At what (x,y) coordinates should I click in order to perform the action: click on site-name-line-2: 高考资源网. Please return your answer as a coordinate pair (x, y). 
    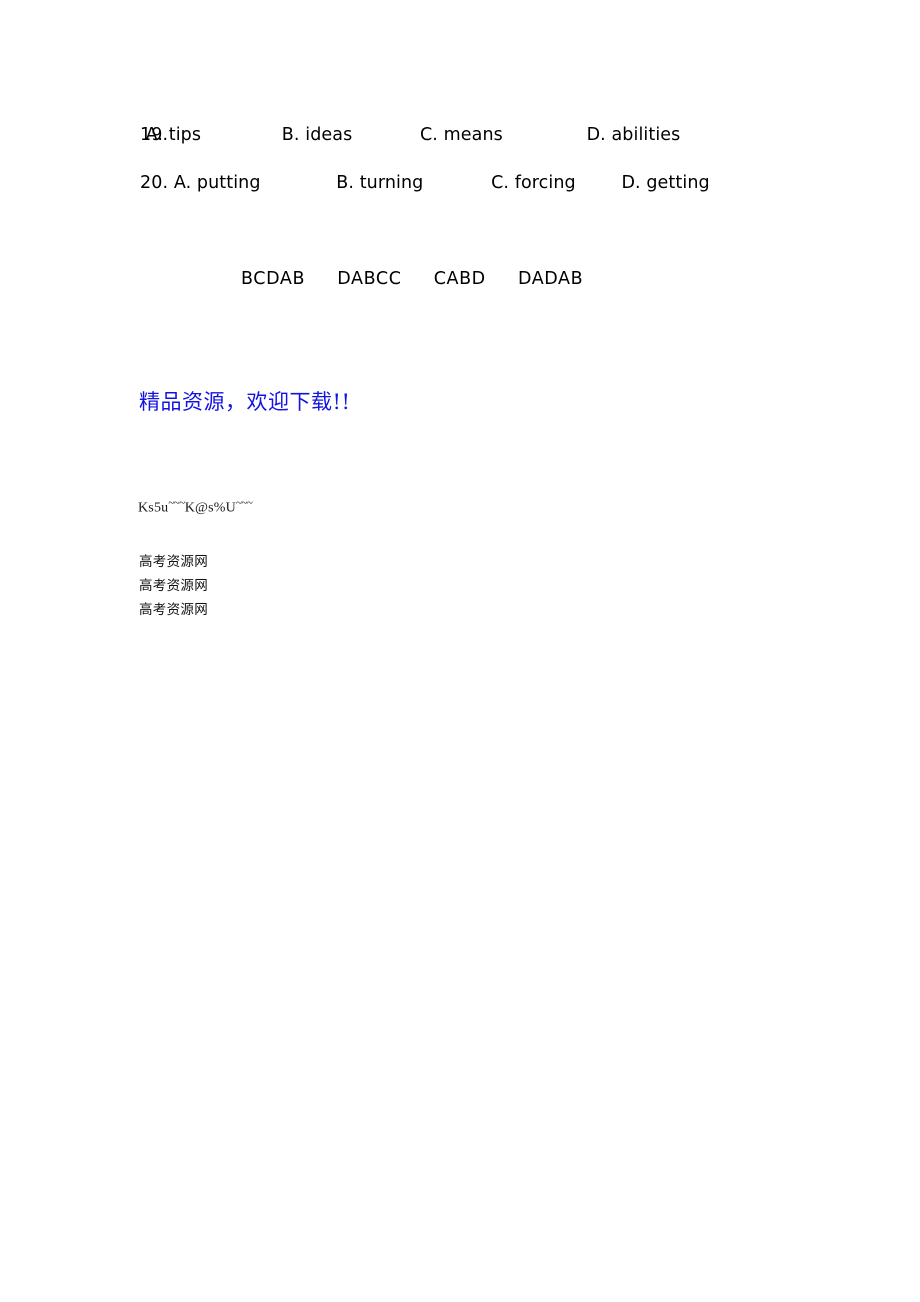
    Looking at the image, I should click on (173, 585).